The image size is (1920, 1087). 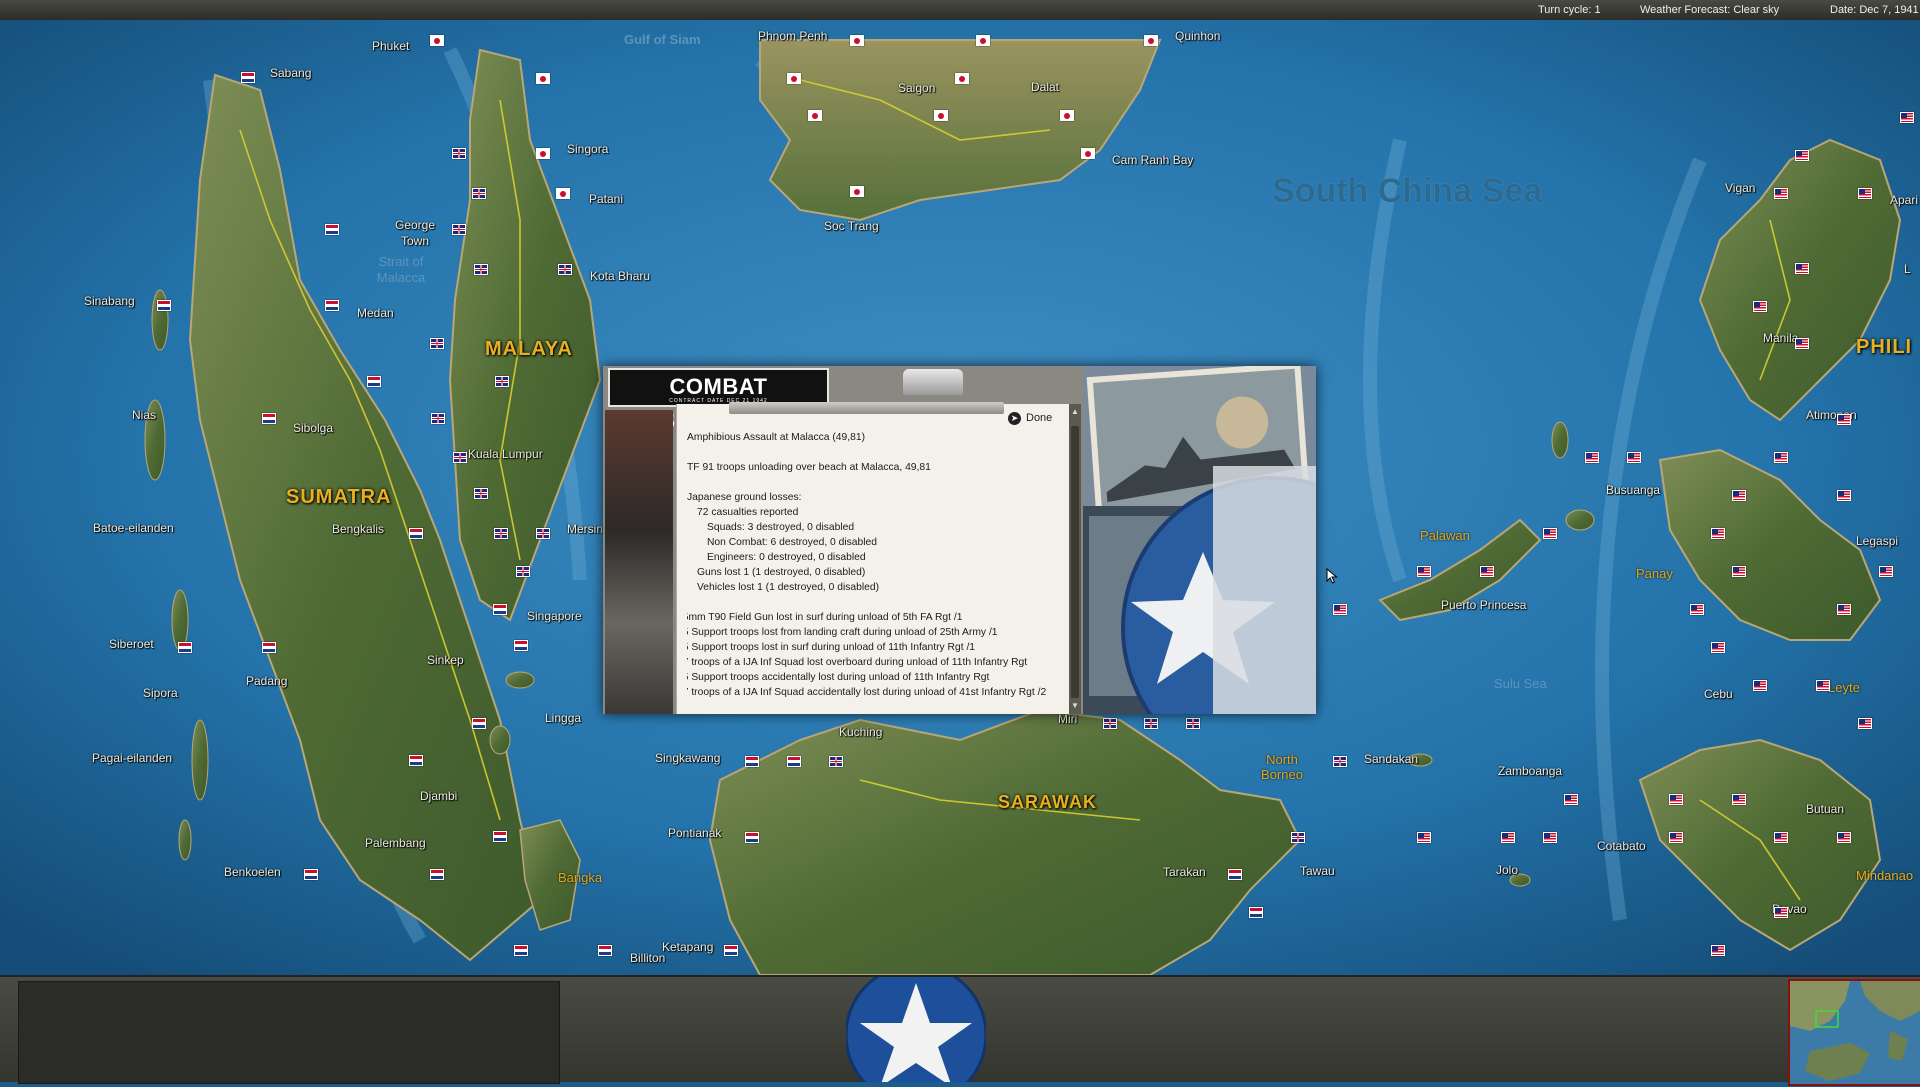 I want to click on place-label: Tarakan, so click(x=1184, y=872).